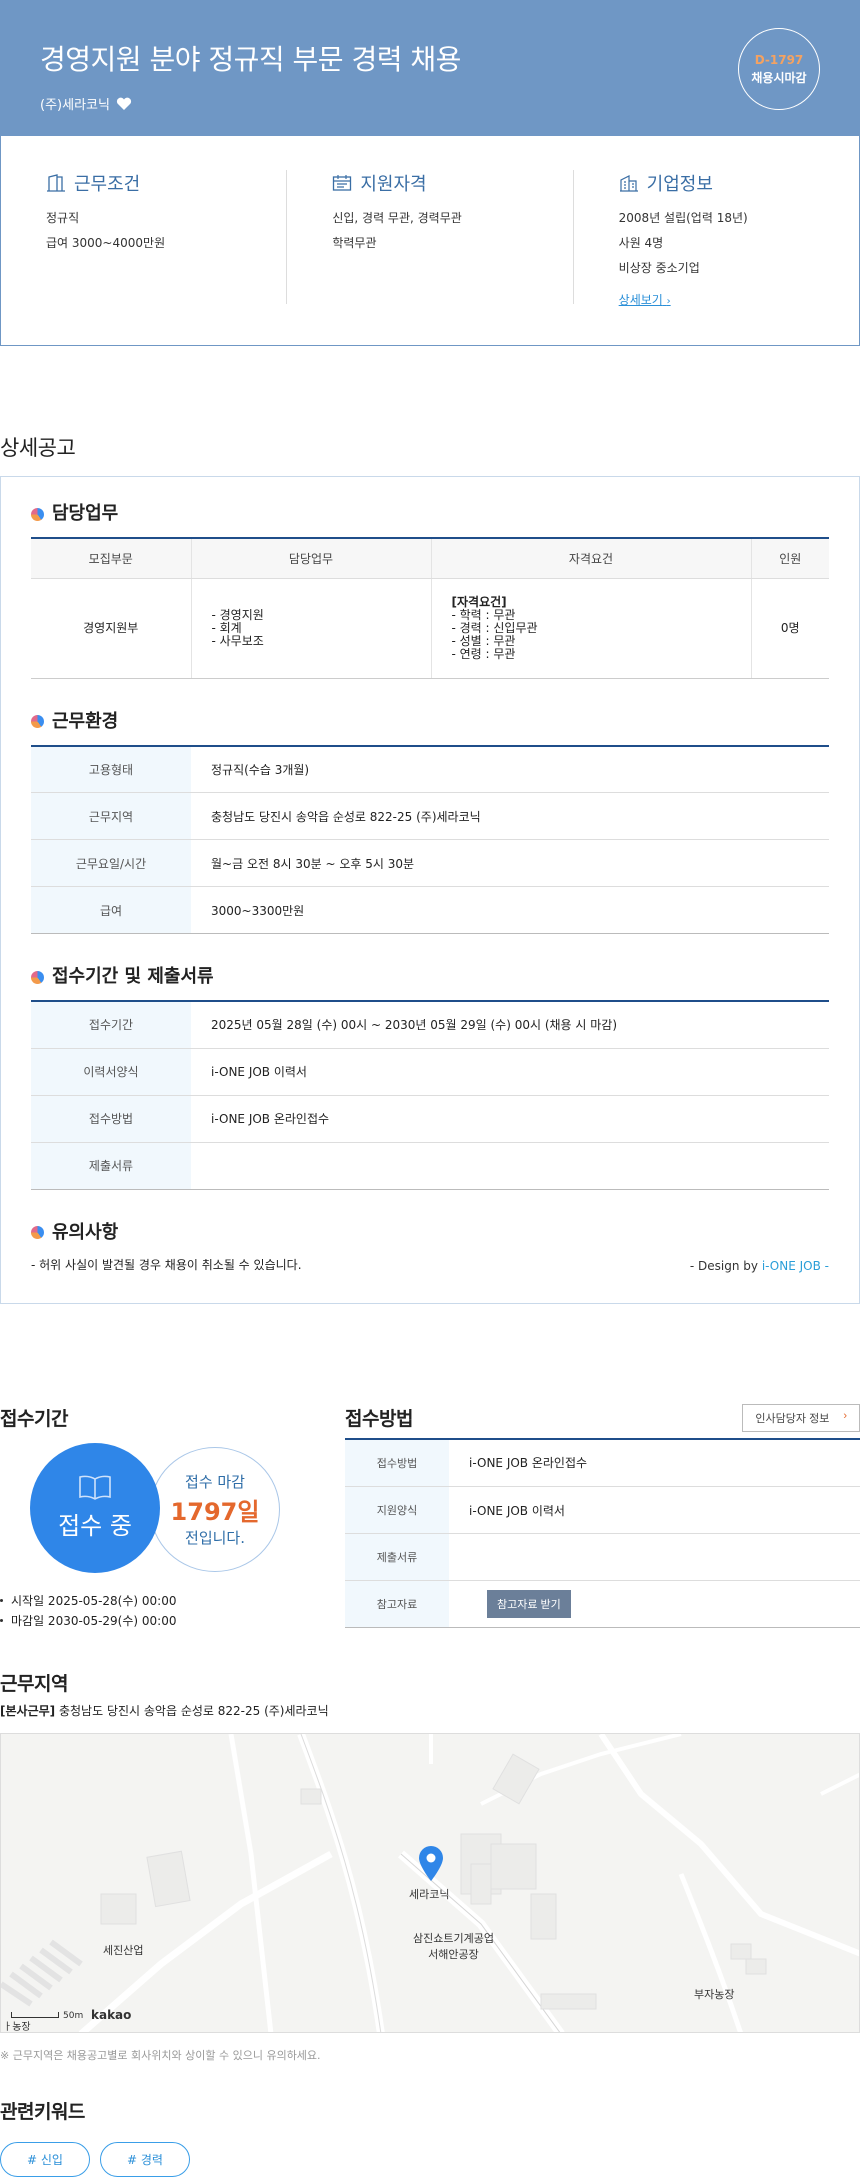 This screenshot has width=860, height=2177. Describe the element at coordinates (430, 975) in the screenshot. I see `apply-heading: 접수기간 및 제출서류` at that location.